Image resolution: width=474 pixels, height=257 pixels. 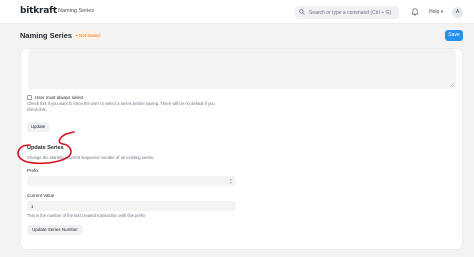 What do you see at coordinates (454, 35) in the screenshot?
I see `save-button: Save` at bounding box center [454, 35].